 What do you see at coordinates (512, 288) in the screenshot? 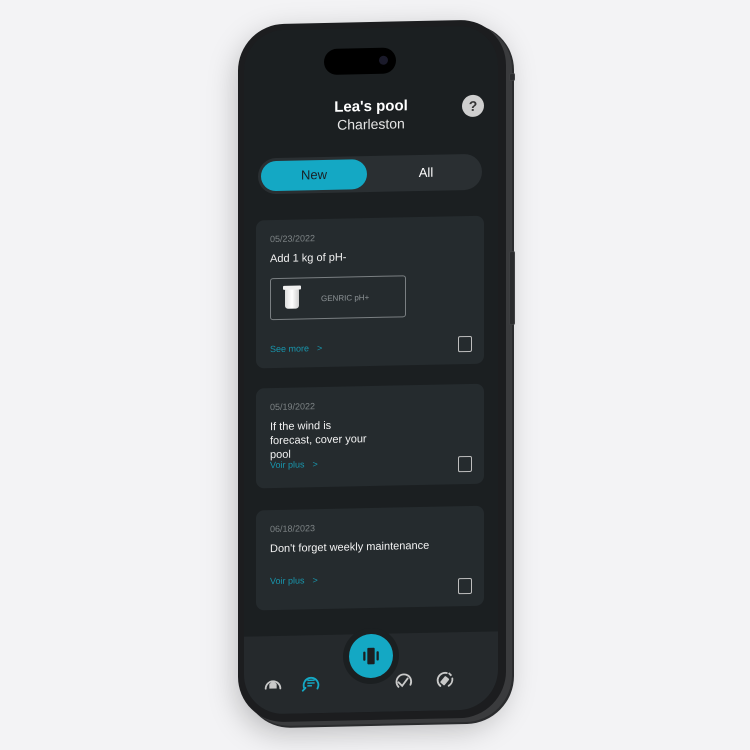
I see `power-button` at bounding box center [512, 288].